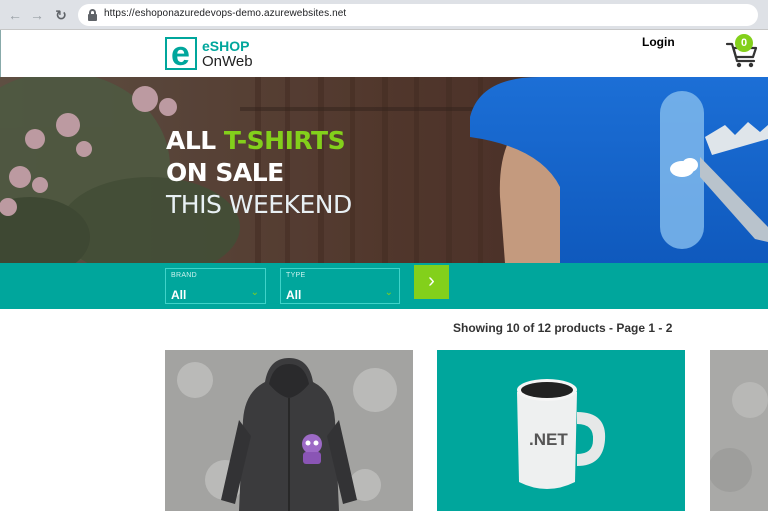  What do you see at coordinates (184, 275) in the screenshot?
I see `brand-filter-label: BRAND` at bounding box center [184, 275].